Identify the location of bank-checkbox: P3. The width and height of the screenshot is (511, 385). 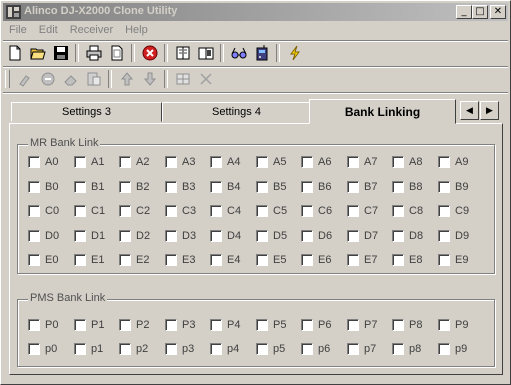
(180, 326).